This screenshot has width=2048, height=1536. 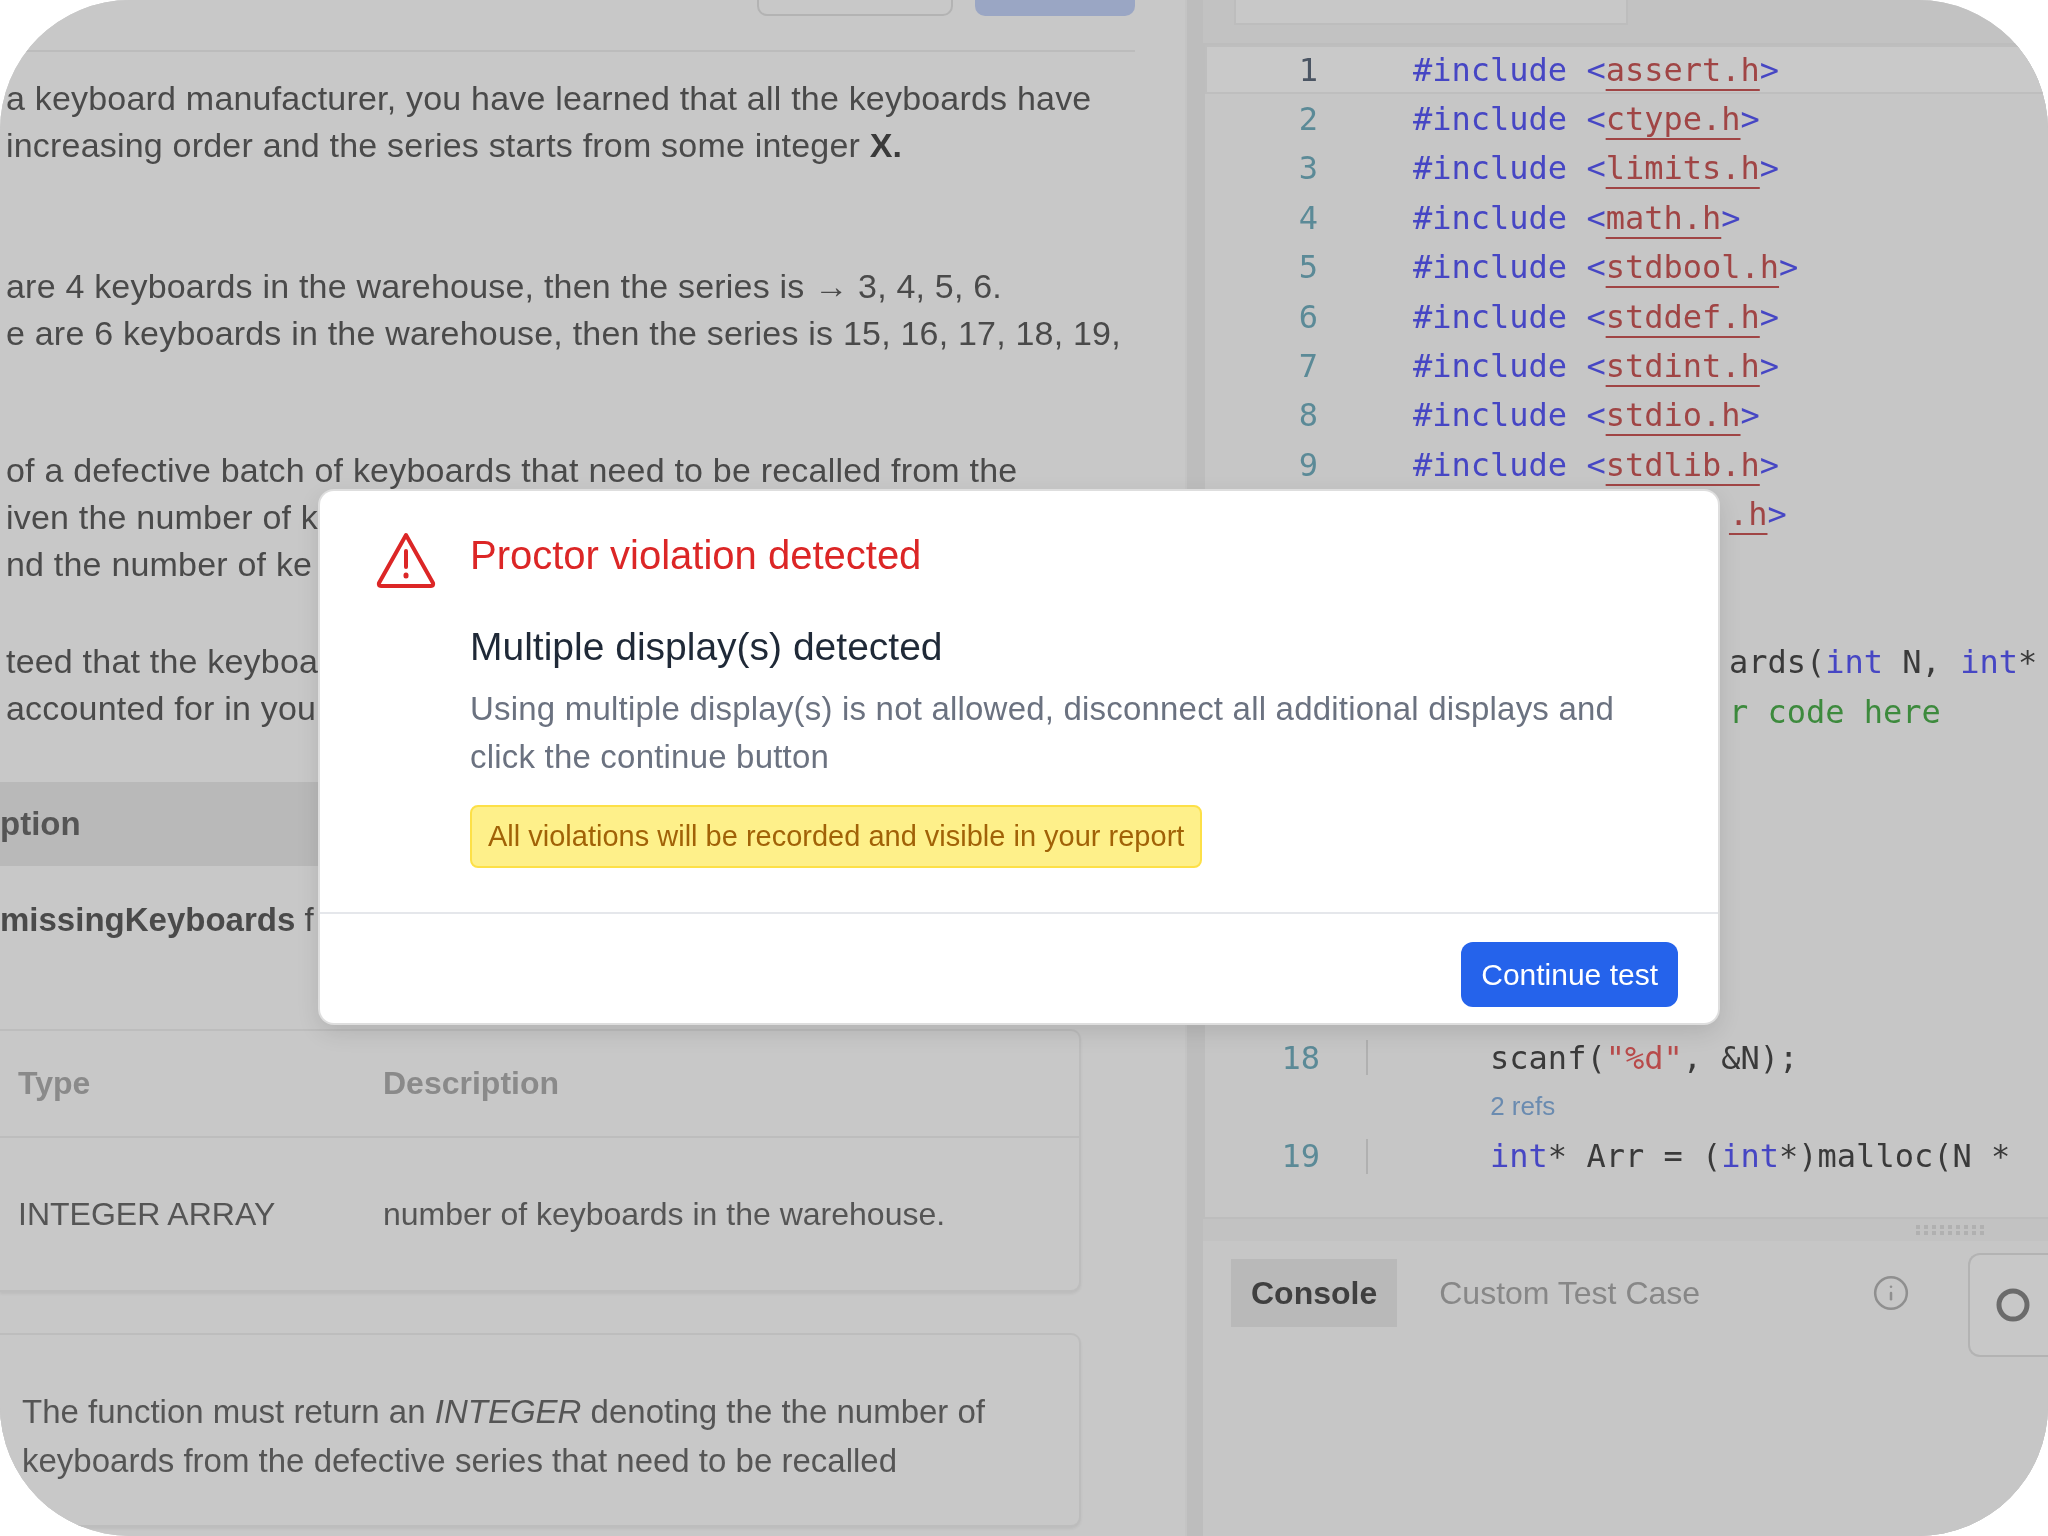 What do you see at coordinates (147, 1214) in the screenshot?
I see `table-cell-text: INTEGER ARRAY` at bounding box center [147, 1214].